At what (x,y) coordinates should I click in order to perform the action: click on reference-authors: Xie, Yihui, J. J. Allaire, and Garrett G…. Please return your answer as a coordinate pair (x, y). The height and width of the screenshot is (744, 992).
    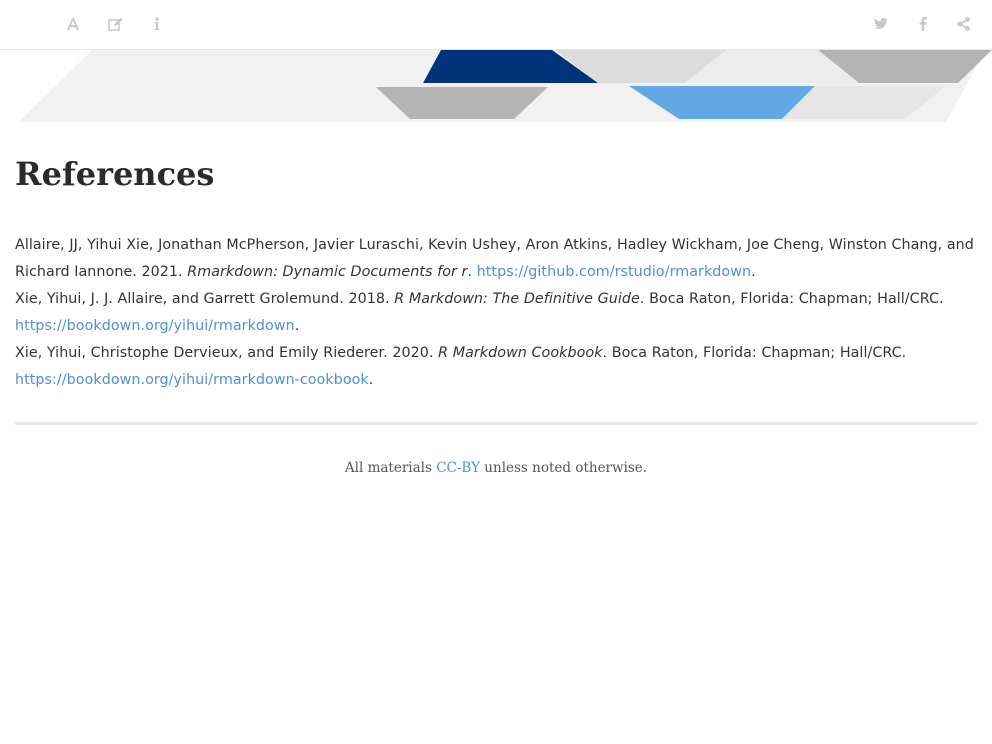
    Looking at the image, I should click on (202, 299).